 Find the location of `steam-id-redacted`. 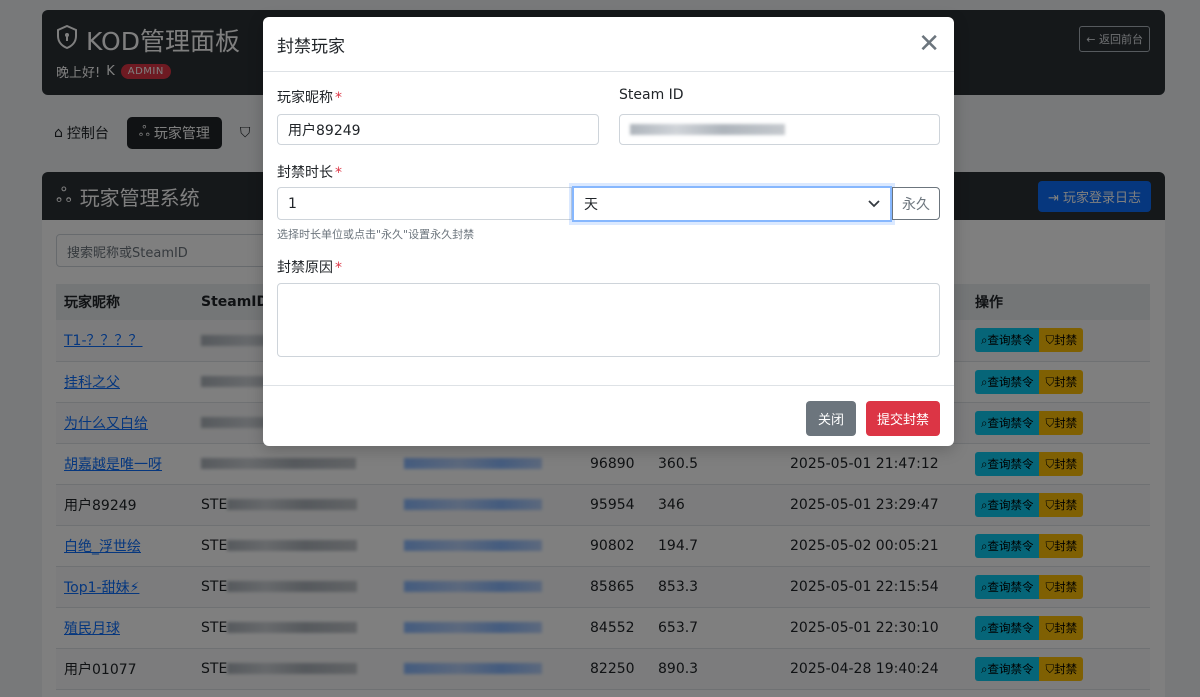

steam-id-redacted is located at coordinates (707, 129).